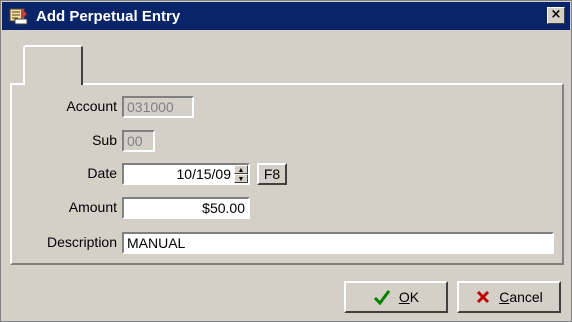 The height and width of the screenshot is (322, 572). What do you see at coordinates (382, 297) in the screenshot?
I see `checkmark-icon` at bounding box center [382, 297].